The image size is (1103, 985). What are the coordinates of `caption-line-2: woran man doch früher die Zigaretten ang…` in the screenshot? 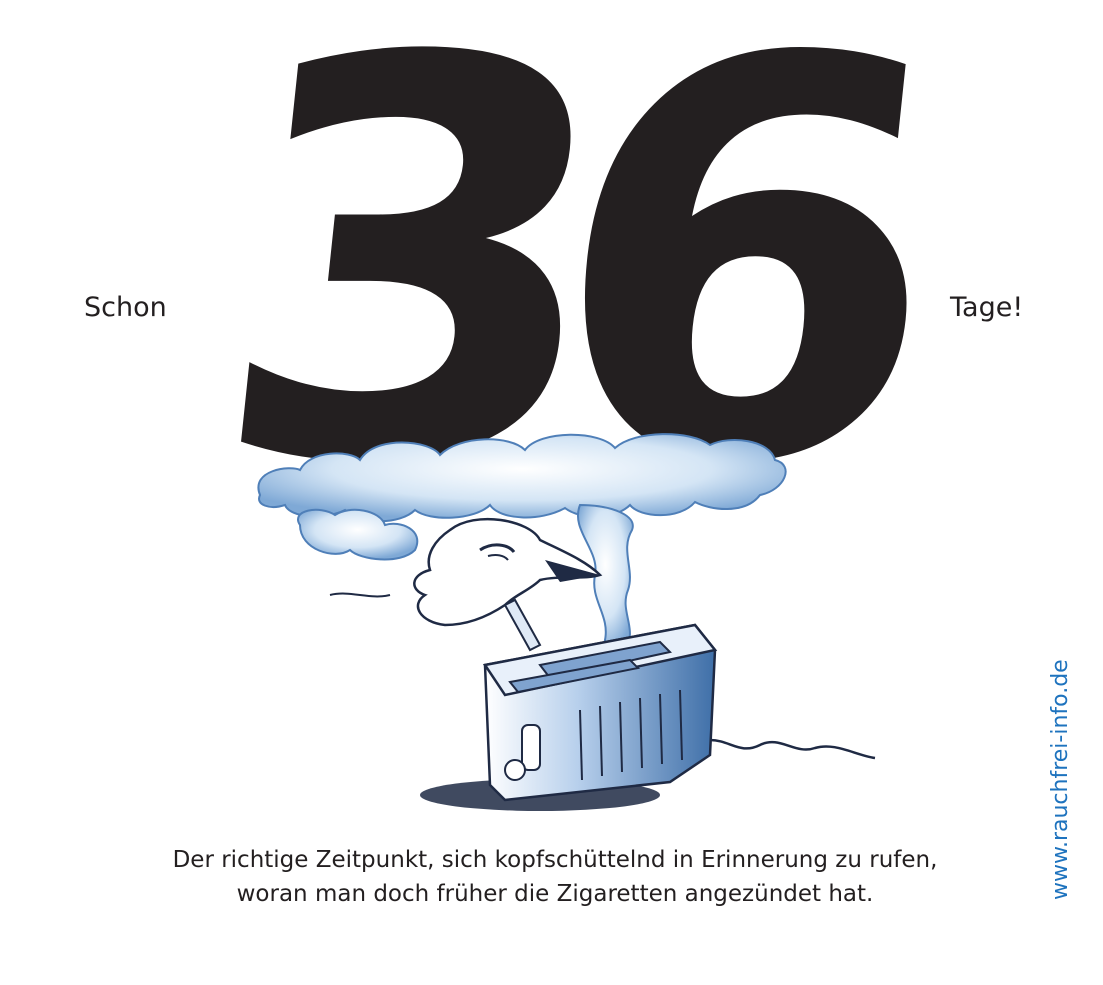 It's located at (555, 894).